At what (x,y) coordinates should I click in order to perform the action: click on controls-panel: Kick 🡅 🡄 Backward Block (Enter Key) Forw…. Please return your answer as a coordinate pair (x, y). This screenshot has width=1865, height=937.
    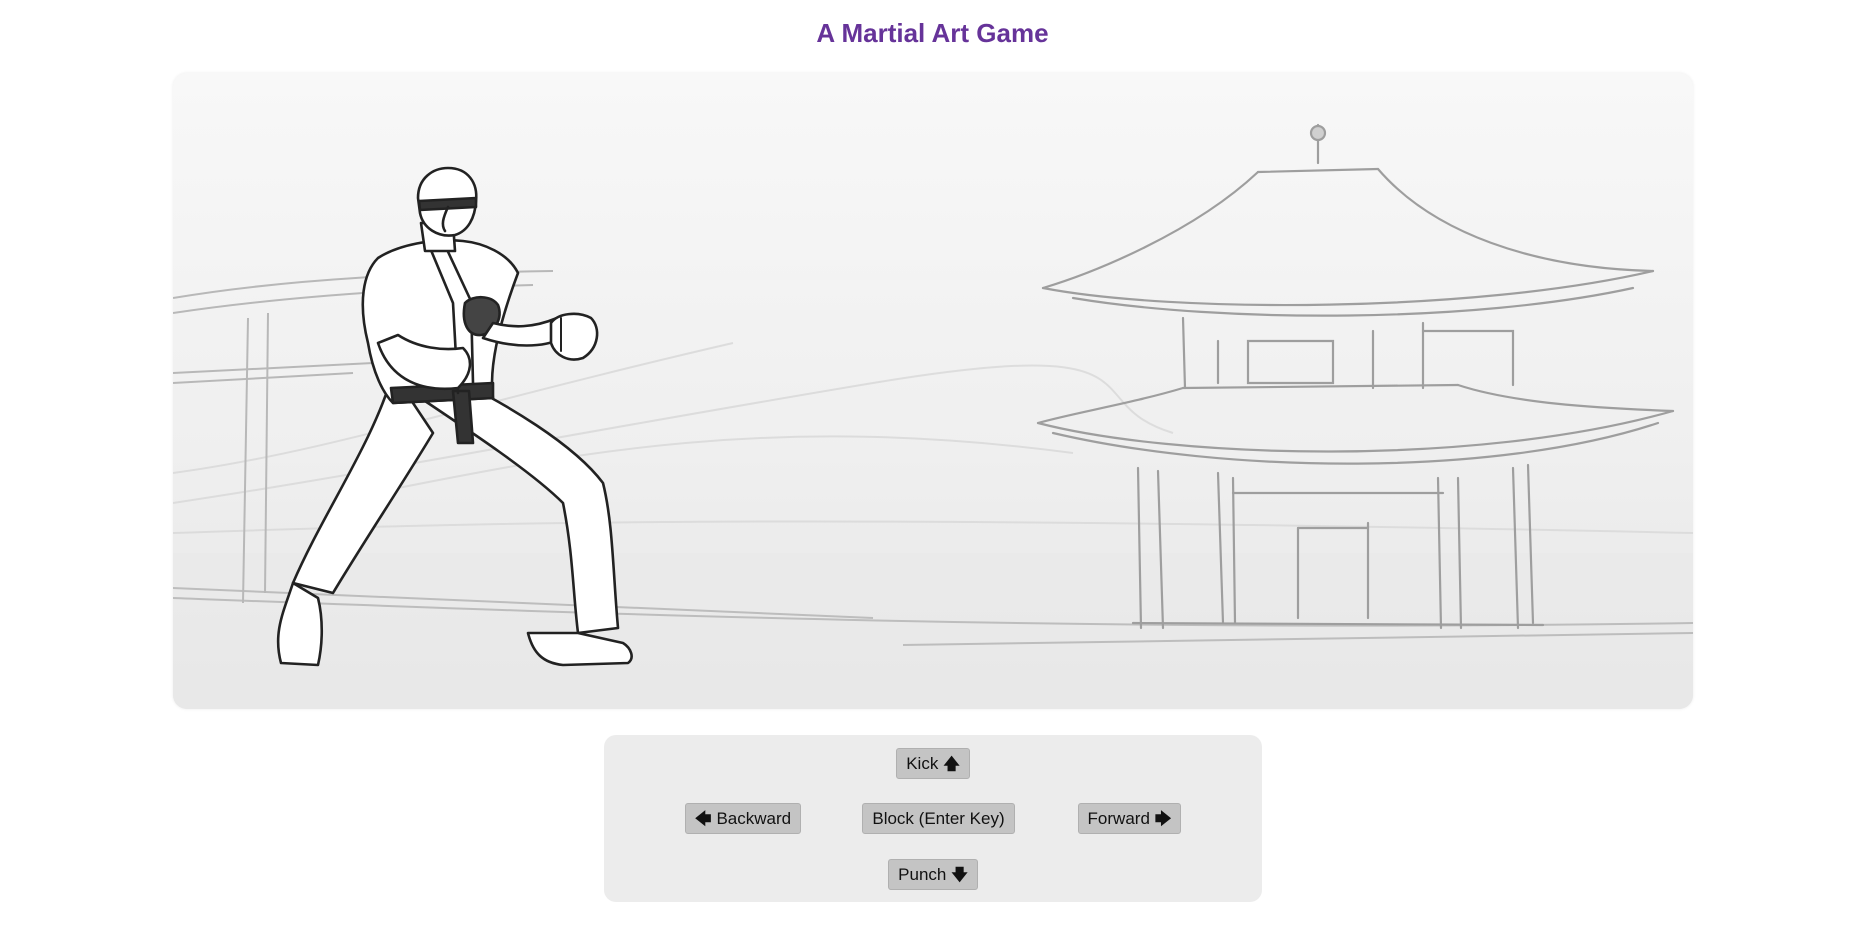
    Looking at the image, I should click on (933, 818).